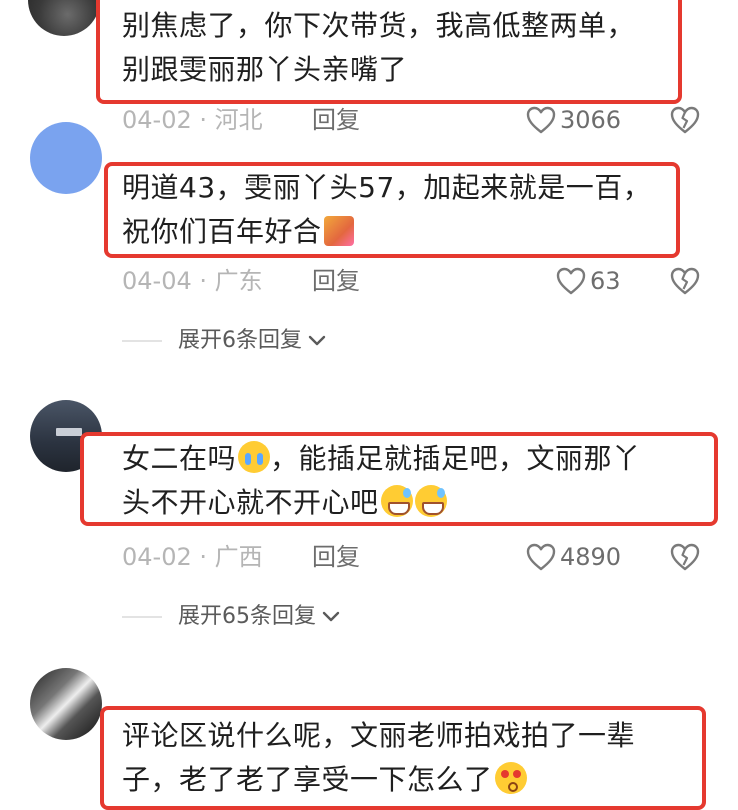  I want to click on comment-text-line-with-emoji: 子，老了老了享受一下怎么了, so click(378, 780).